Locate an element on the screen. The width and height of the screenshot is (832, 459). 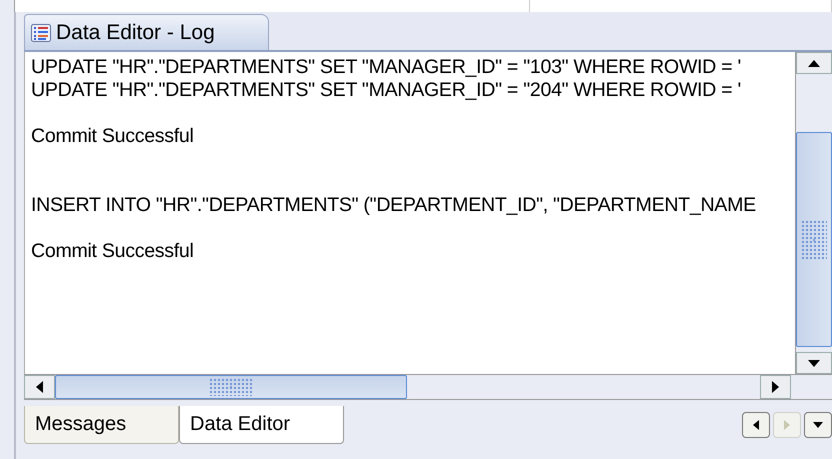
scroll-right-button is located at coordinates (775, 387).